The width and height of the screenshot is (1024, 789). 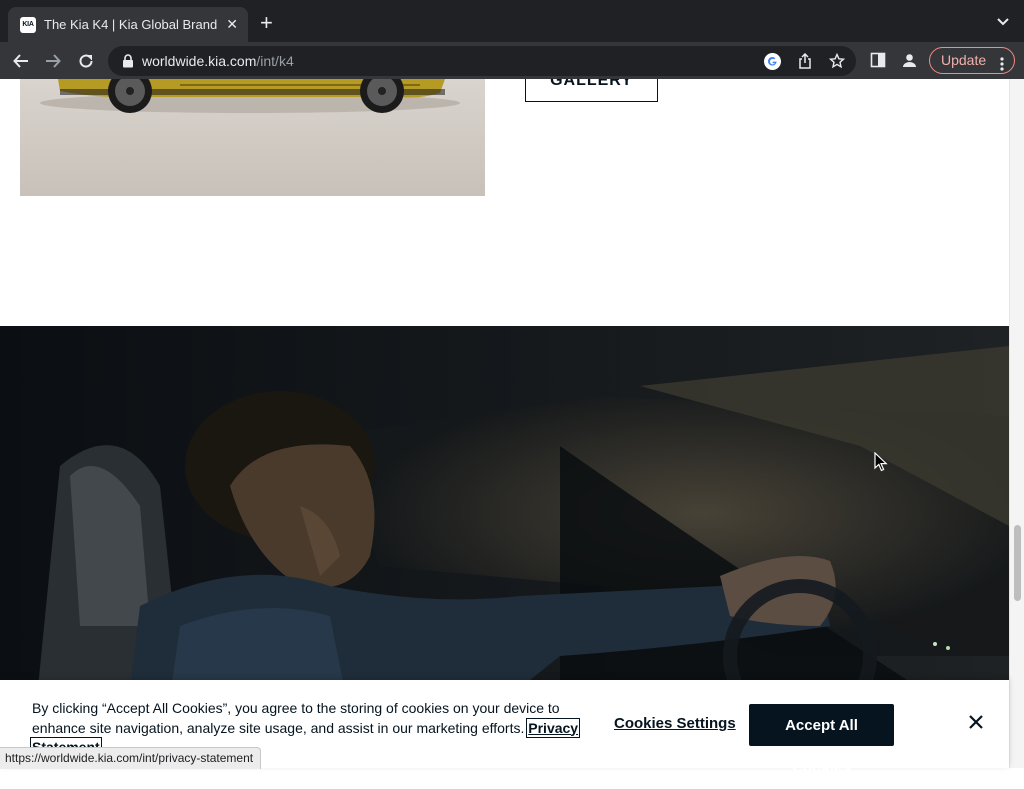 What do you see at coordinates (972, 60) in the screenshot?
I see `update-button: Update` at bounding box center [972, 60].